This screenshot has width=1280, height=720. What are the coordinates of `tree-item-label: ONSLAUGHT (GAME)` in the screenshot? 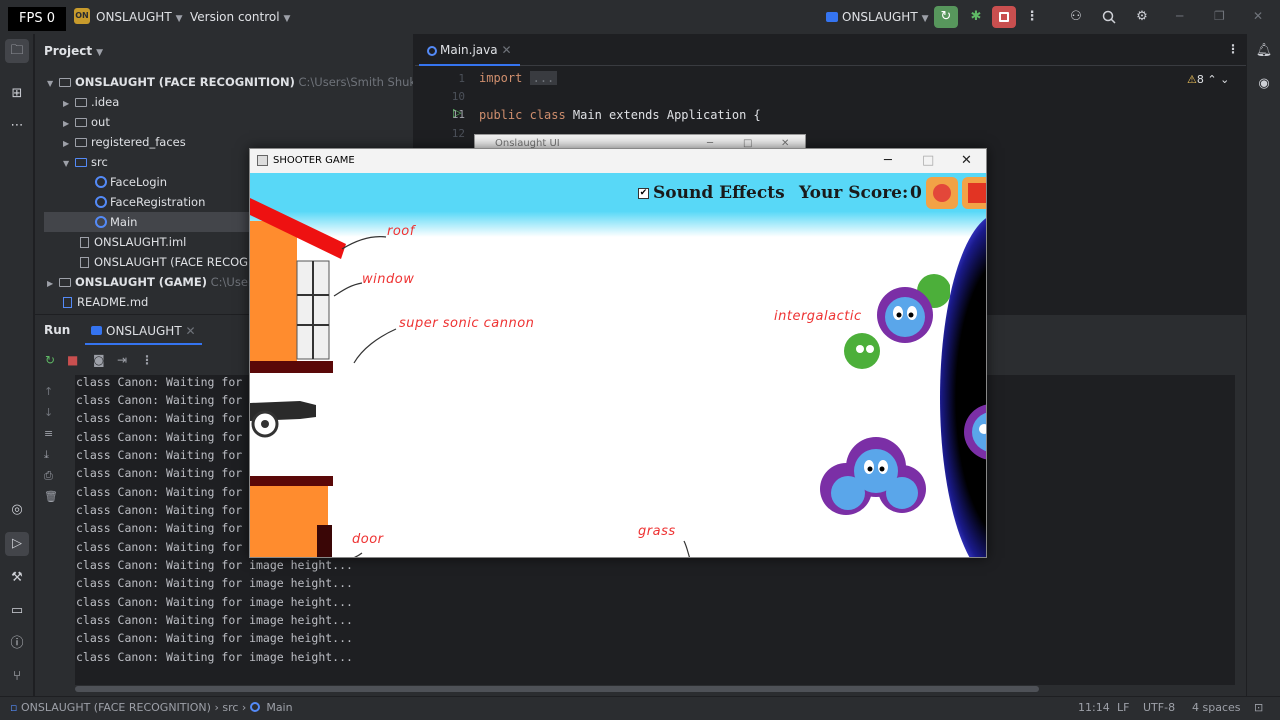 It's located at (141, 282).